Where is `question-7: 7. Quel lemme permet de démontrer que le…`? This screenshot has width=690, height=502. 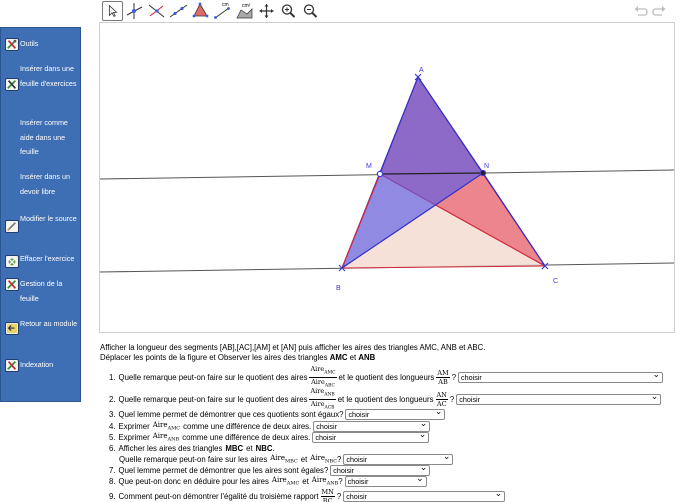
question-7: 7. Quel lemme permet de démontrer que le… is located at coordinates (270, 469).